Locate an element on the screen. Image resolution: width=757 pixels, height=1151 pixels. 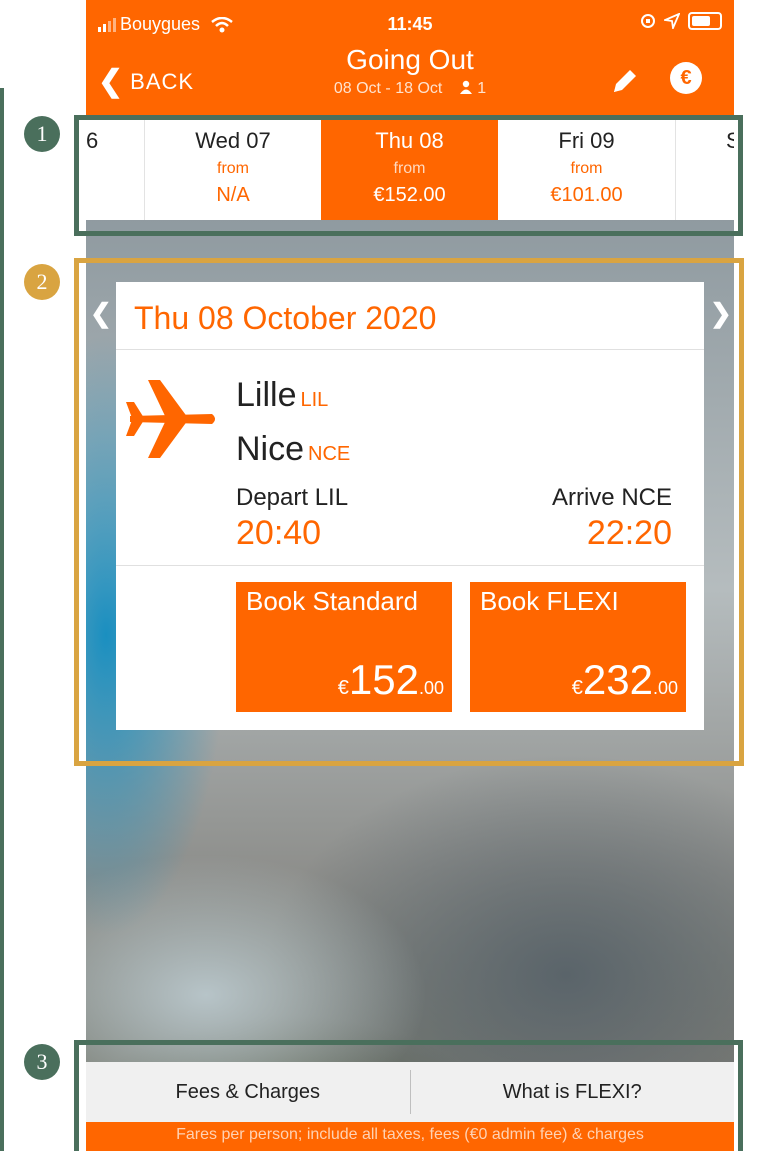
rotation-lock-icon is located at coordinates (648, 21).